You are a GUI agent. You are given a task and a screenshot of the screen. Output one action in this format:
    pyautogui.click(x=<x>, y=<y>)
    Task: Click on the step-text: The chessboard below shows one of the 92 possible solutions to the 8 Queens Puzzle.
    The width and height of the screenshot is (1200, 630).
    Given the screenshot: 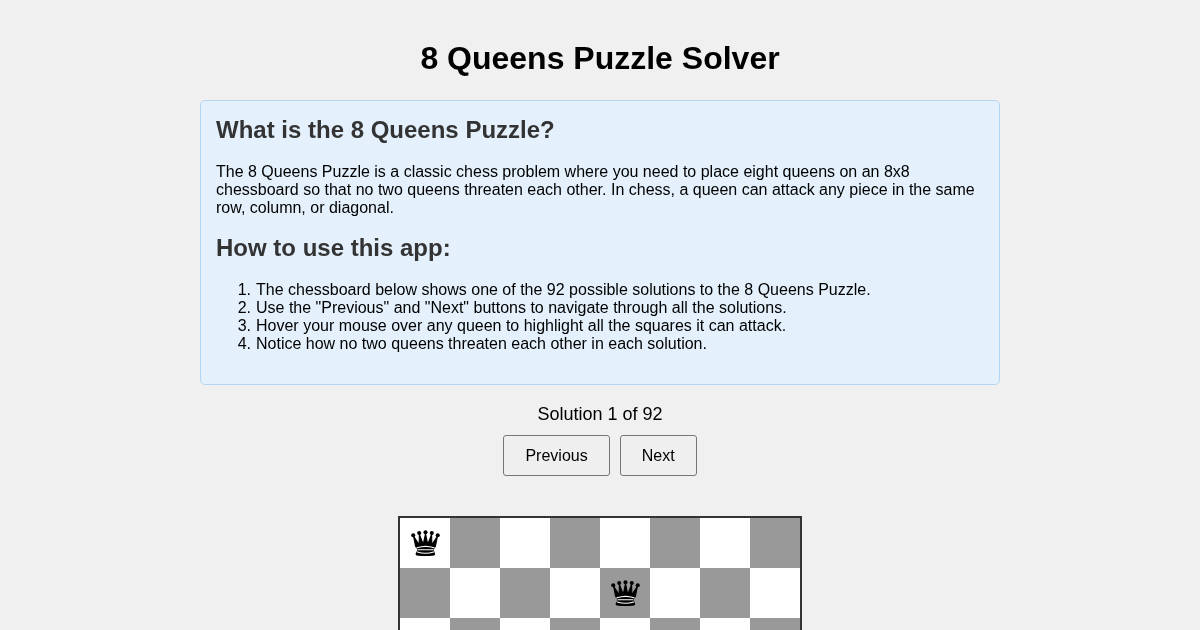 What is the action you would take?
    pyautogui.click(x=563, y=290)
    